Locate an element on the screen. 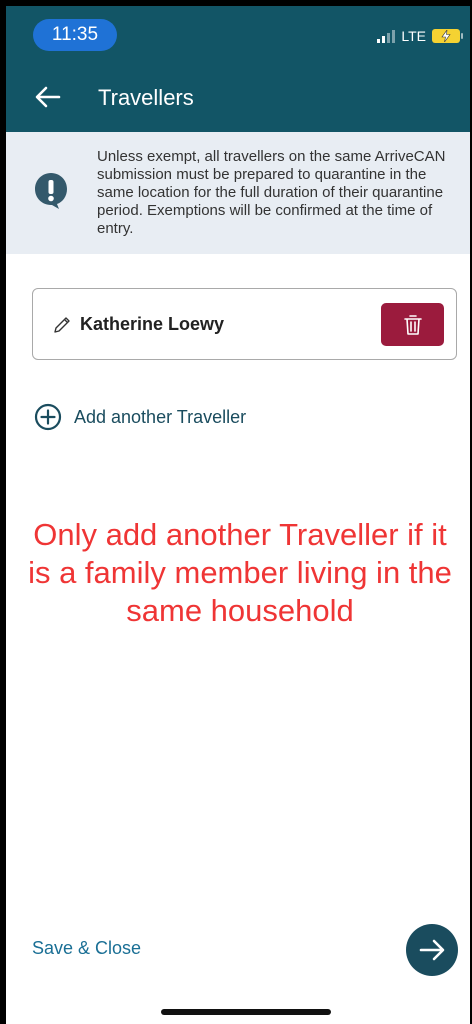  battery-icon is located at coordinates (447, 36).